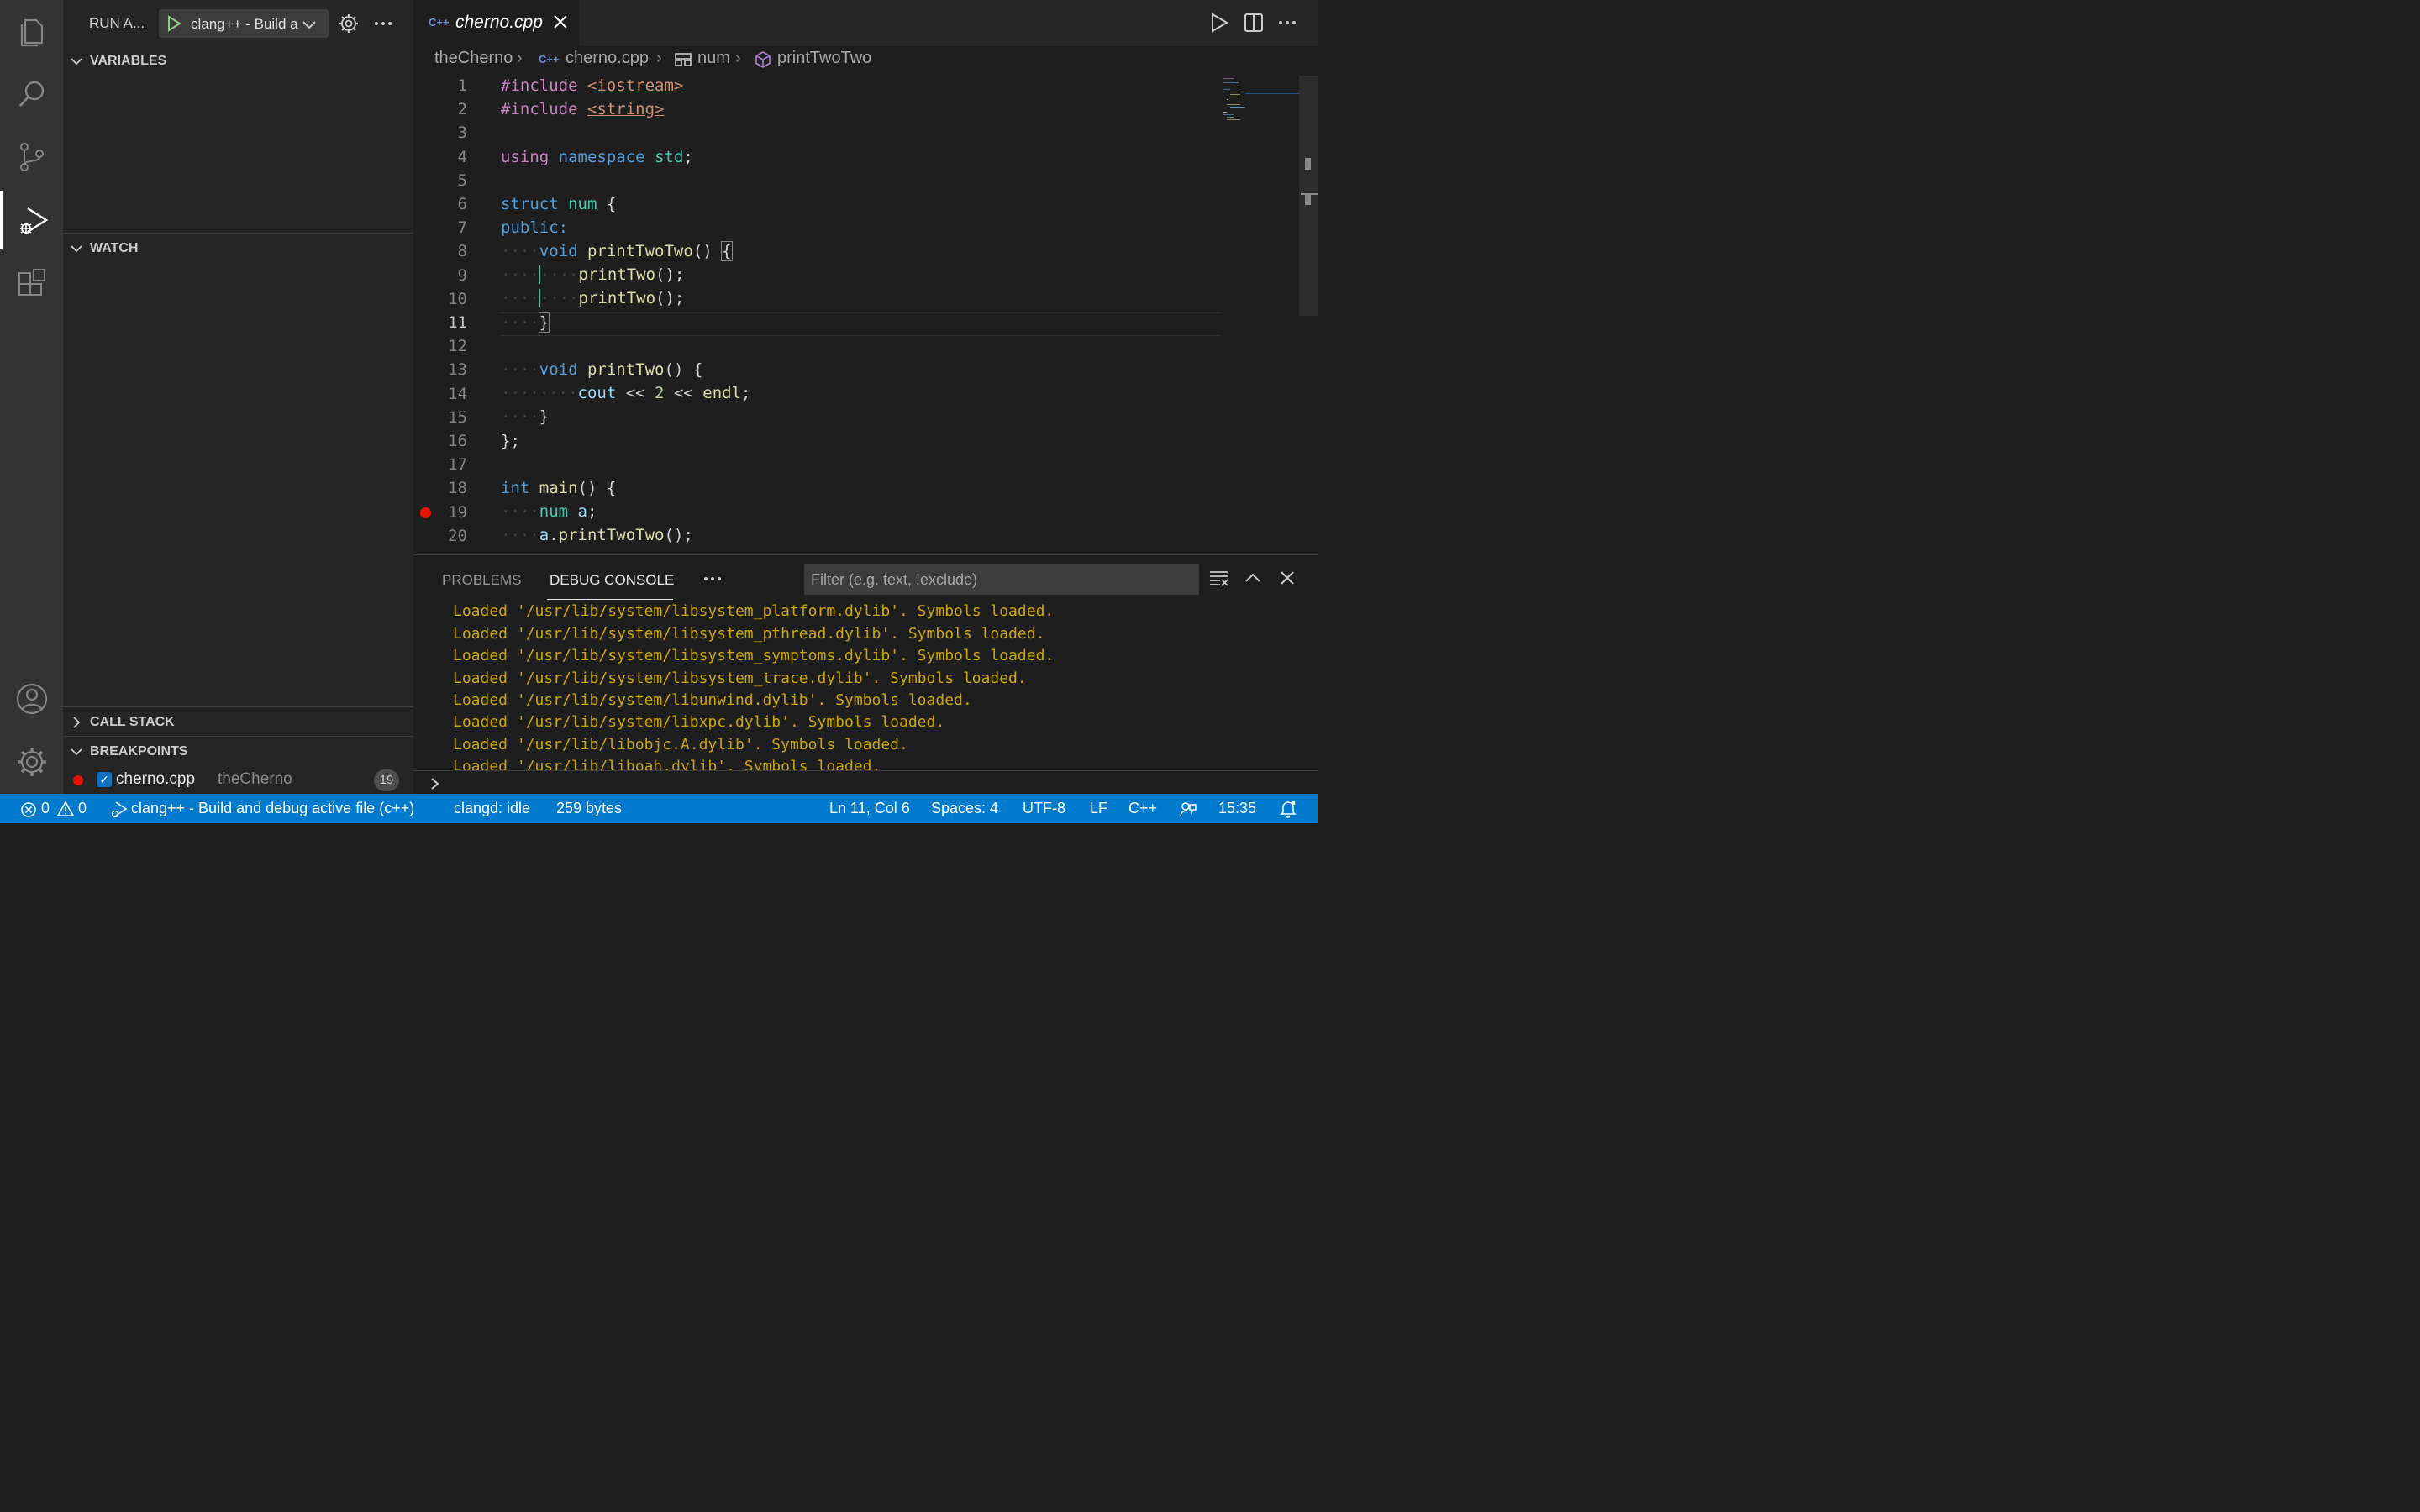  Describe the element at coordinates (174, 23) in the screenshot. I see `start-debugging-icon` at that location.